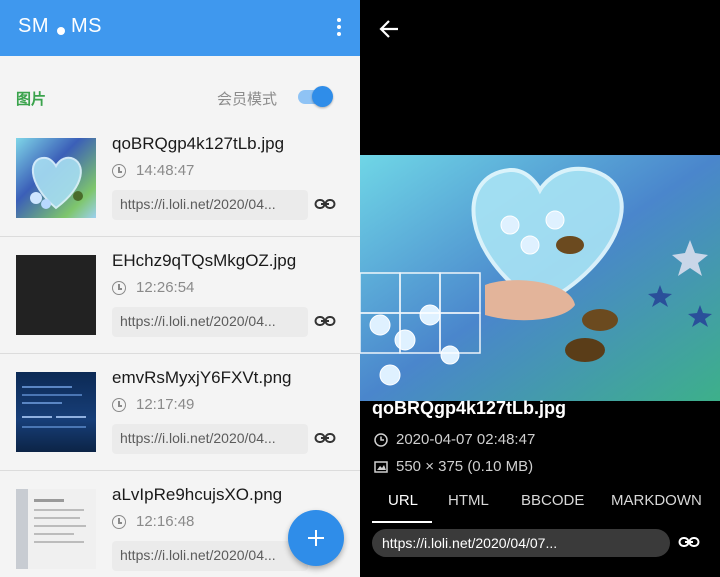 This screenshot has height=577, width=720. Describe the element at coordinates (402, 522) in the screenshot. I see `active-tab-indicator` at that location.